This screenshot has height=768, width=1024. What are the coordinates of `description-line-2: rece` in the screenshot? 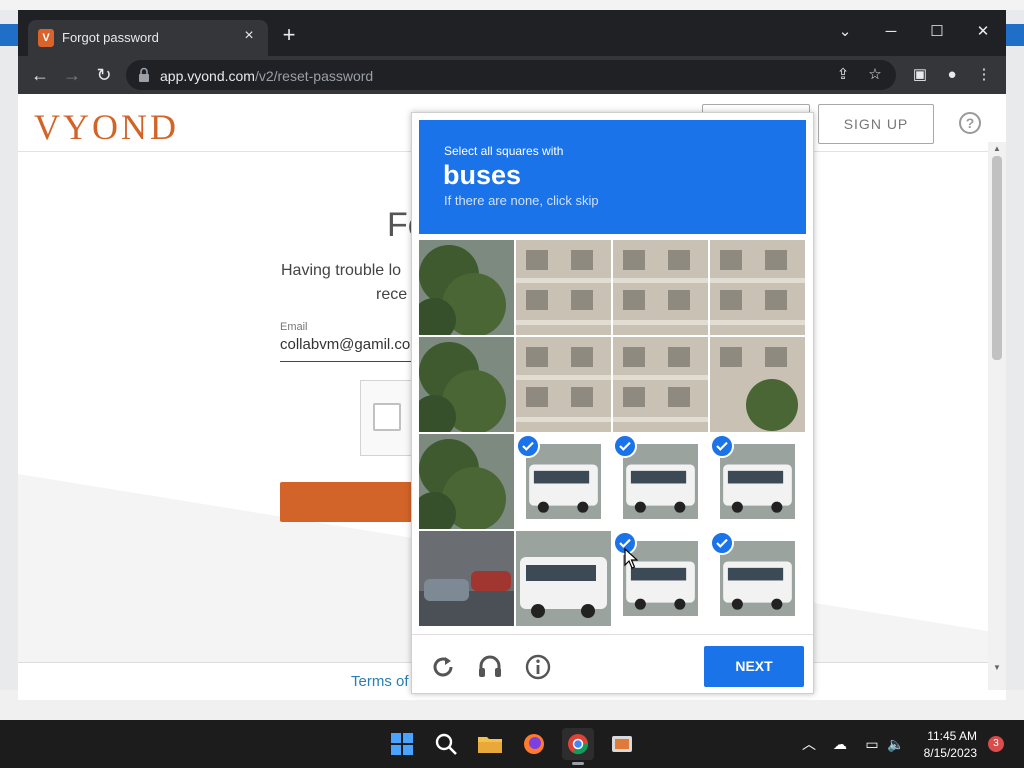 It's located at (392, 294).